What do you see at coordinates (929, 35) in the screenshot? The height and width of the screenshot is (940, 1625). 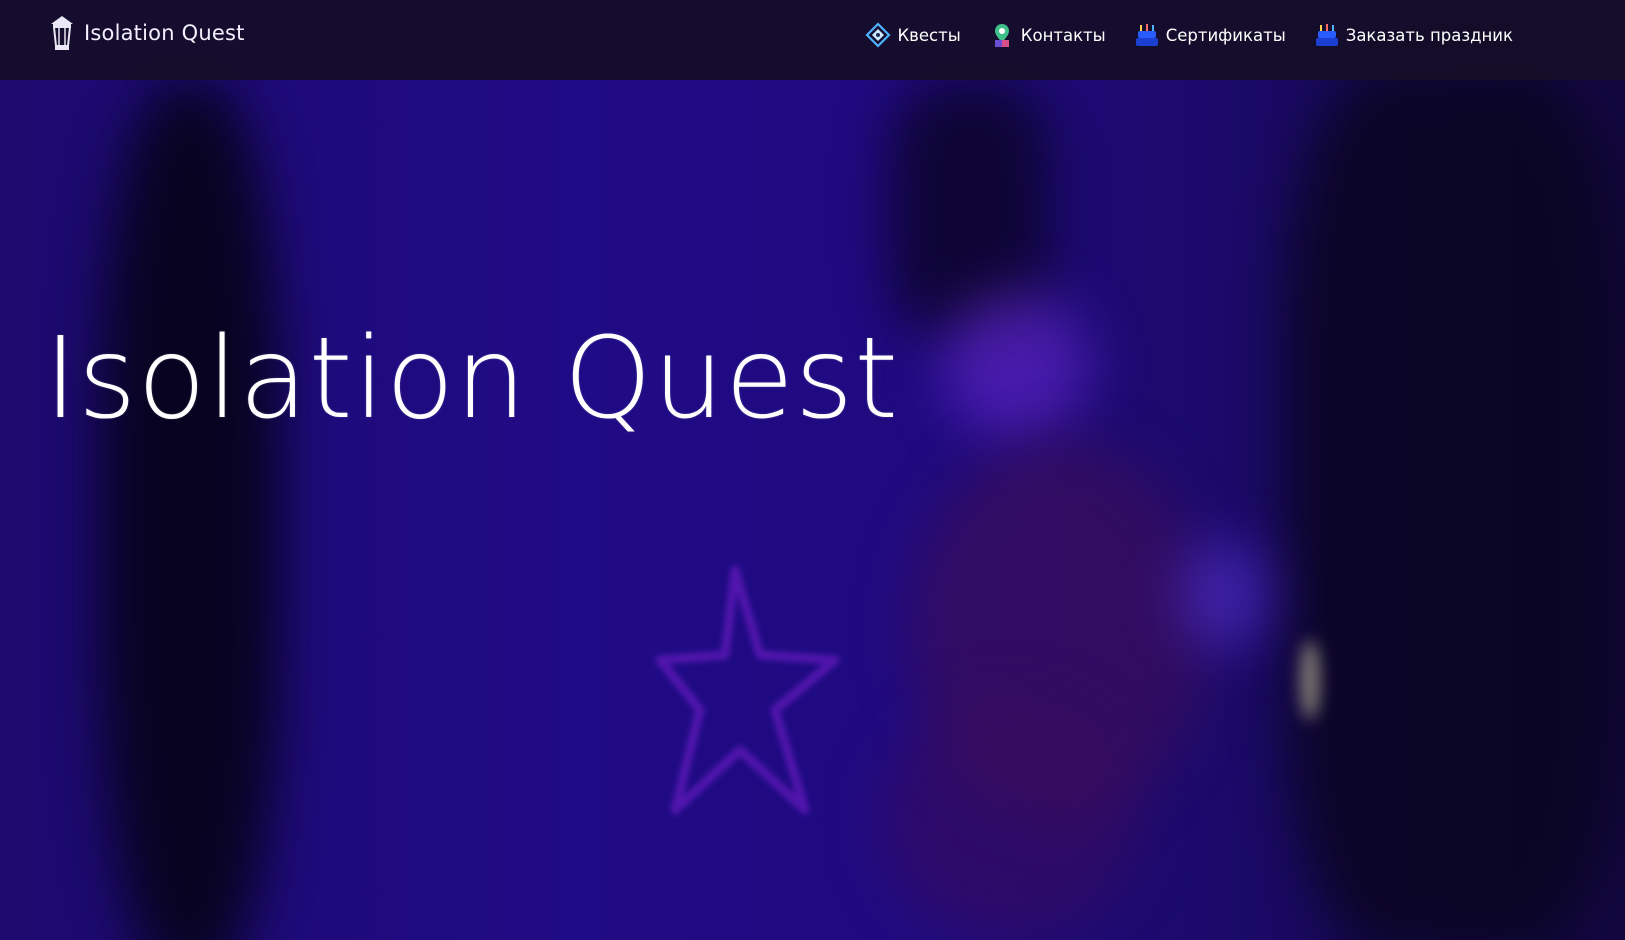 I see `nav-label-quests: Квесты` at bounding box center [929, 35].